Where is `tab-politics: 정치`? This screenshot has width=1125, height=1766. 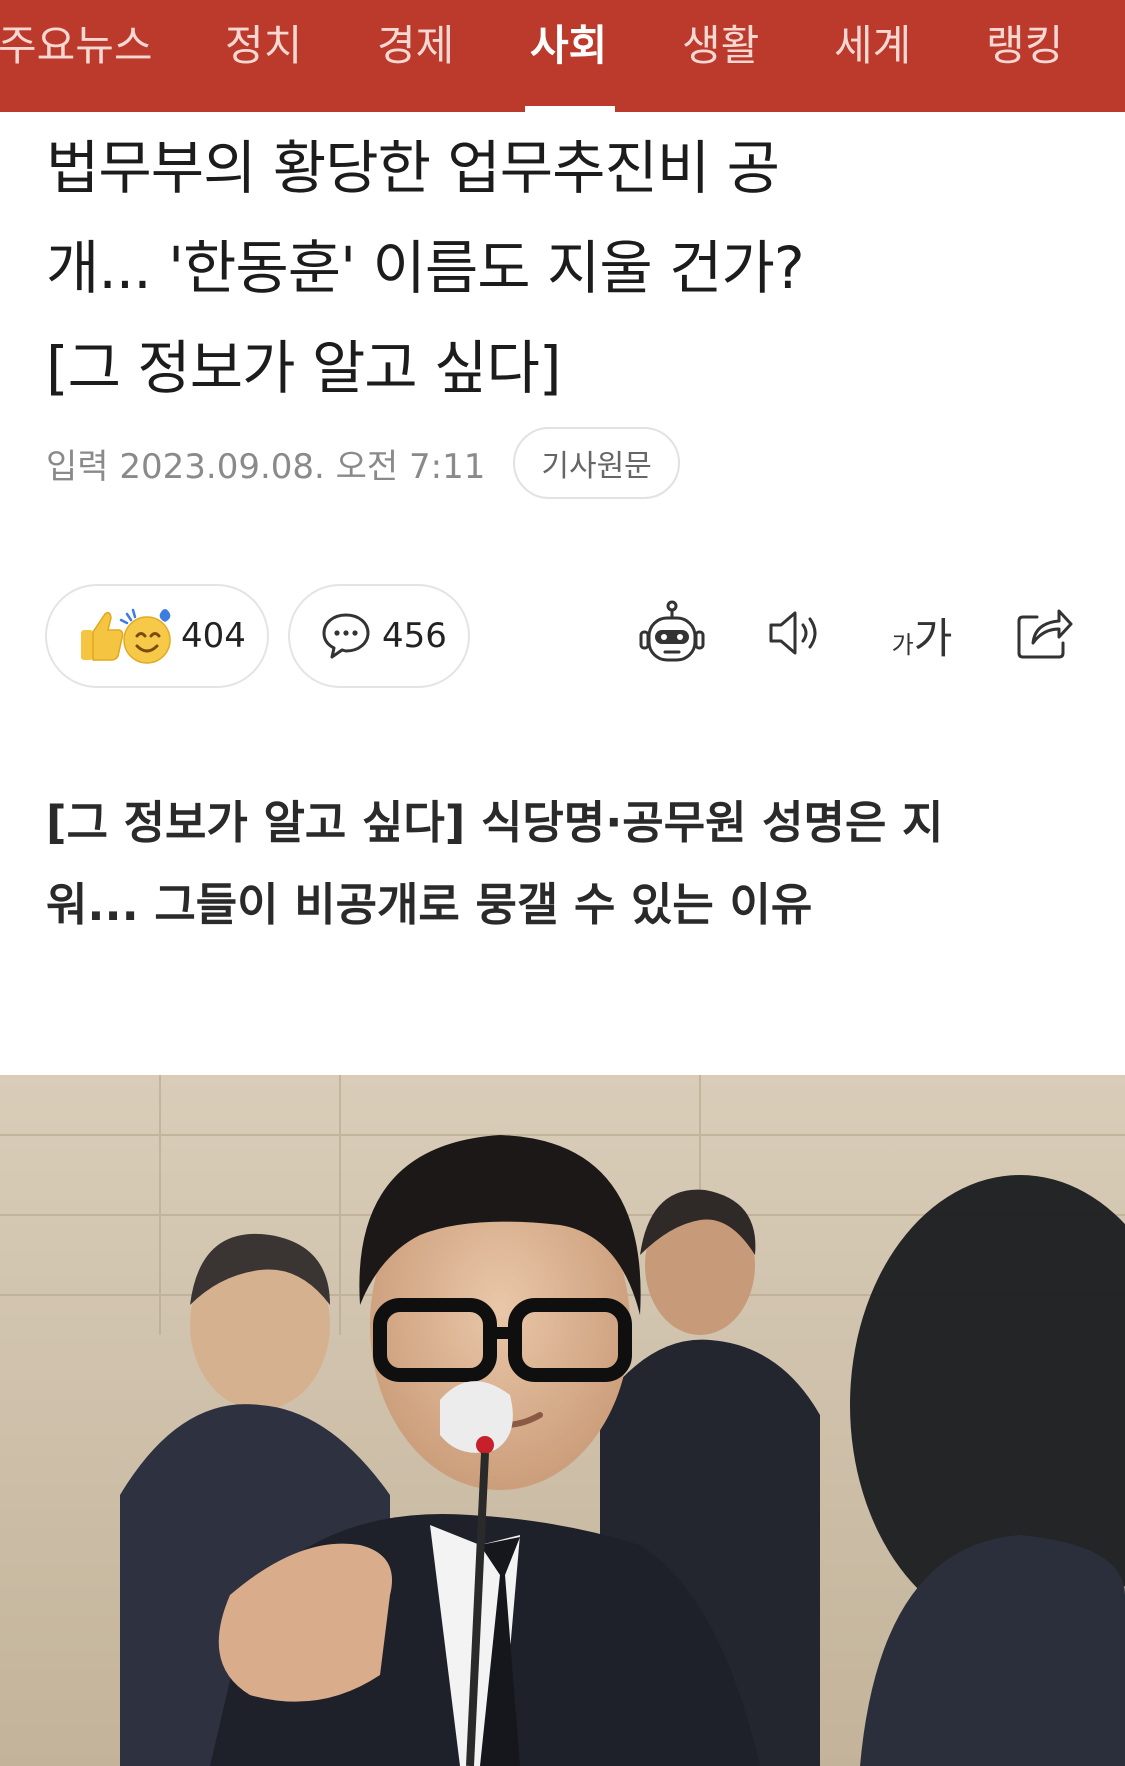
tab-politics: 정치 is located at coordinates (263, 56).